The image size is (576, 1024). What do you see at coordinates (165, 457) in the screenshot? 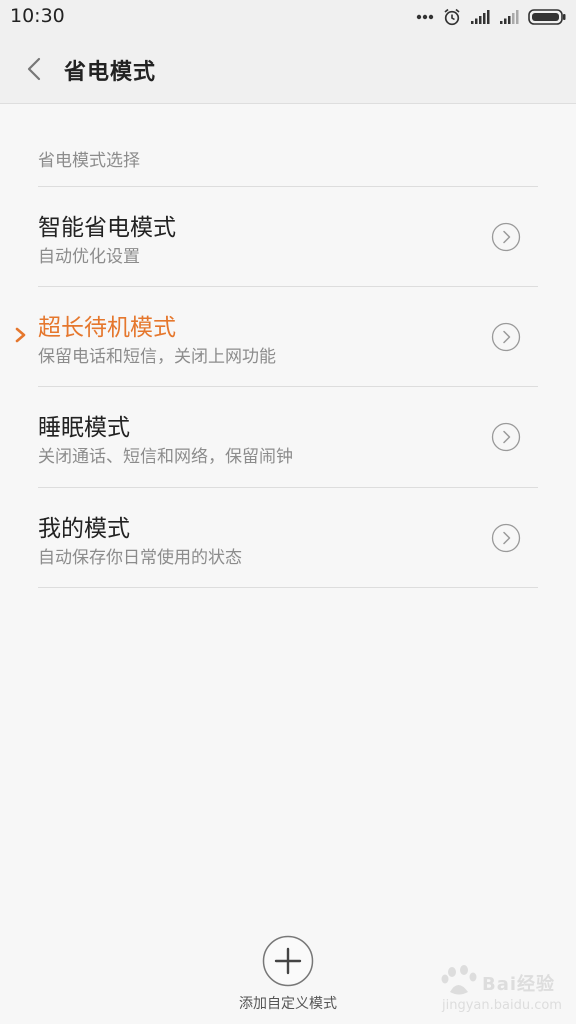
I see `mode-description: 关闭通话、短信和网络，保留闹钟` at bounding box center [165, 457].